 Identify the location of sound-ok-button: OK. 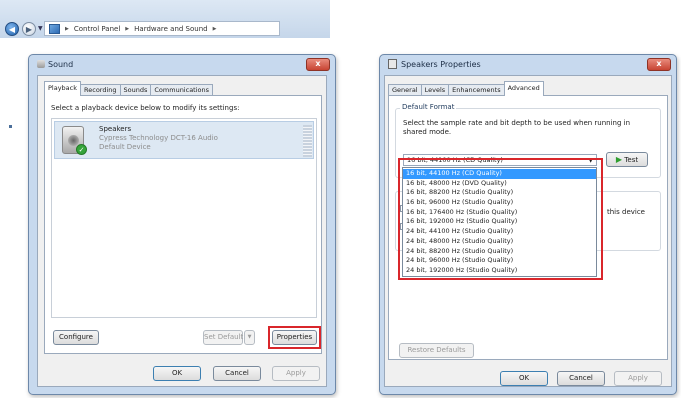
(177, 373).